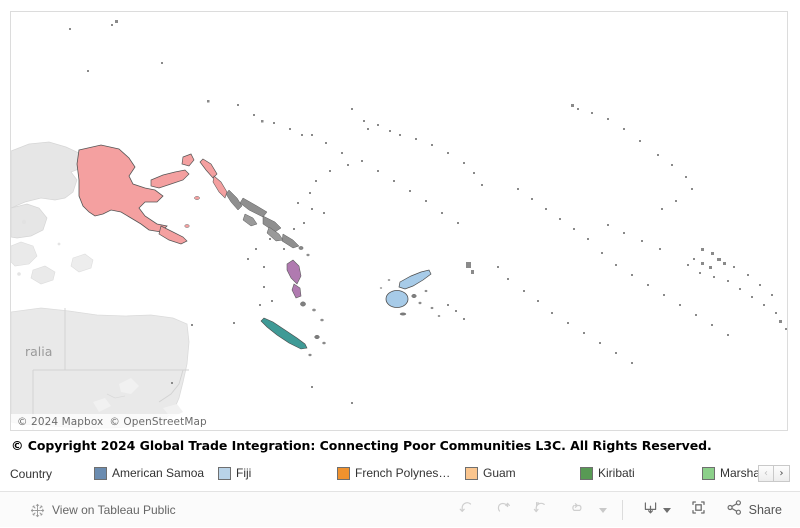  Describe the element at coordinates (244, 473) in the screenshot. I see `legend-label-fiji: Fiji` at that location.